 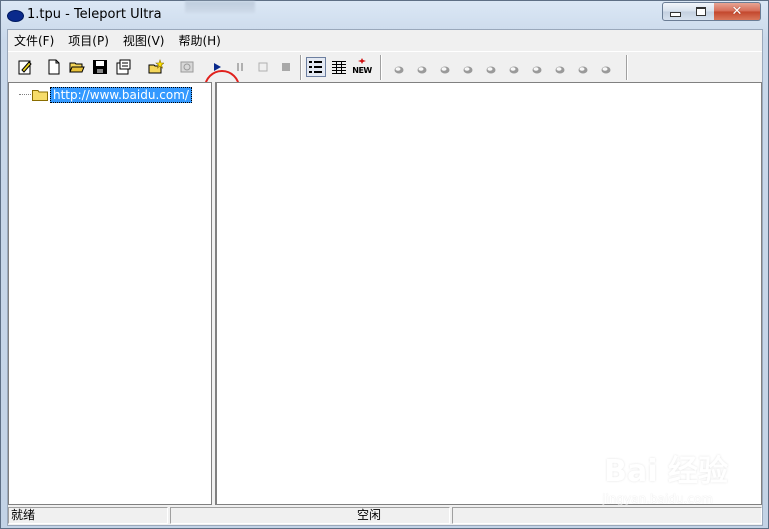 What do you see at coordinates (385, 78) in the screenshot?
I see `toolbar: NEW` at bounding box center [385, 78].